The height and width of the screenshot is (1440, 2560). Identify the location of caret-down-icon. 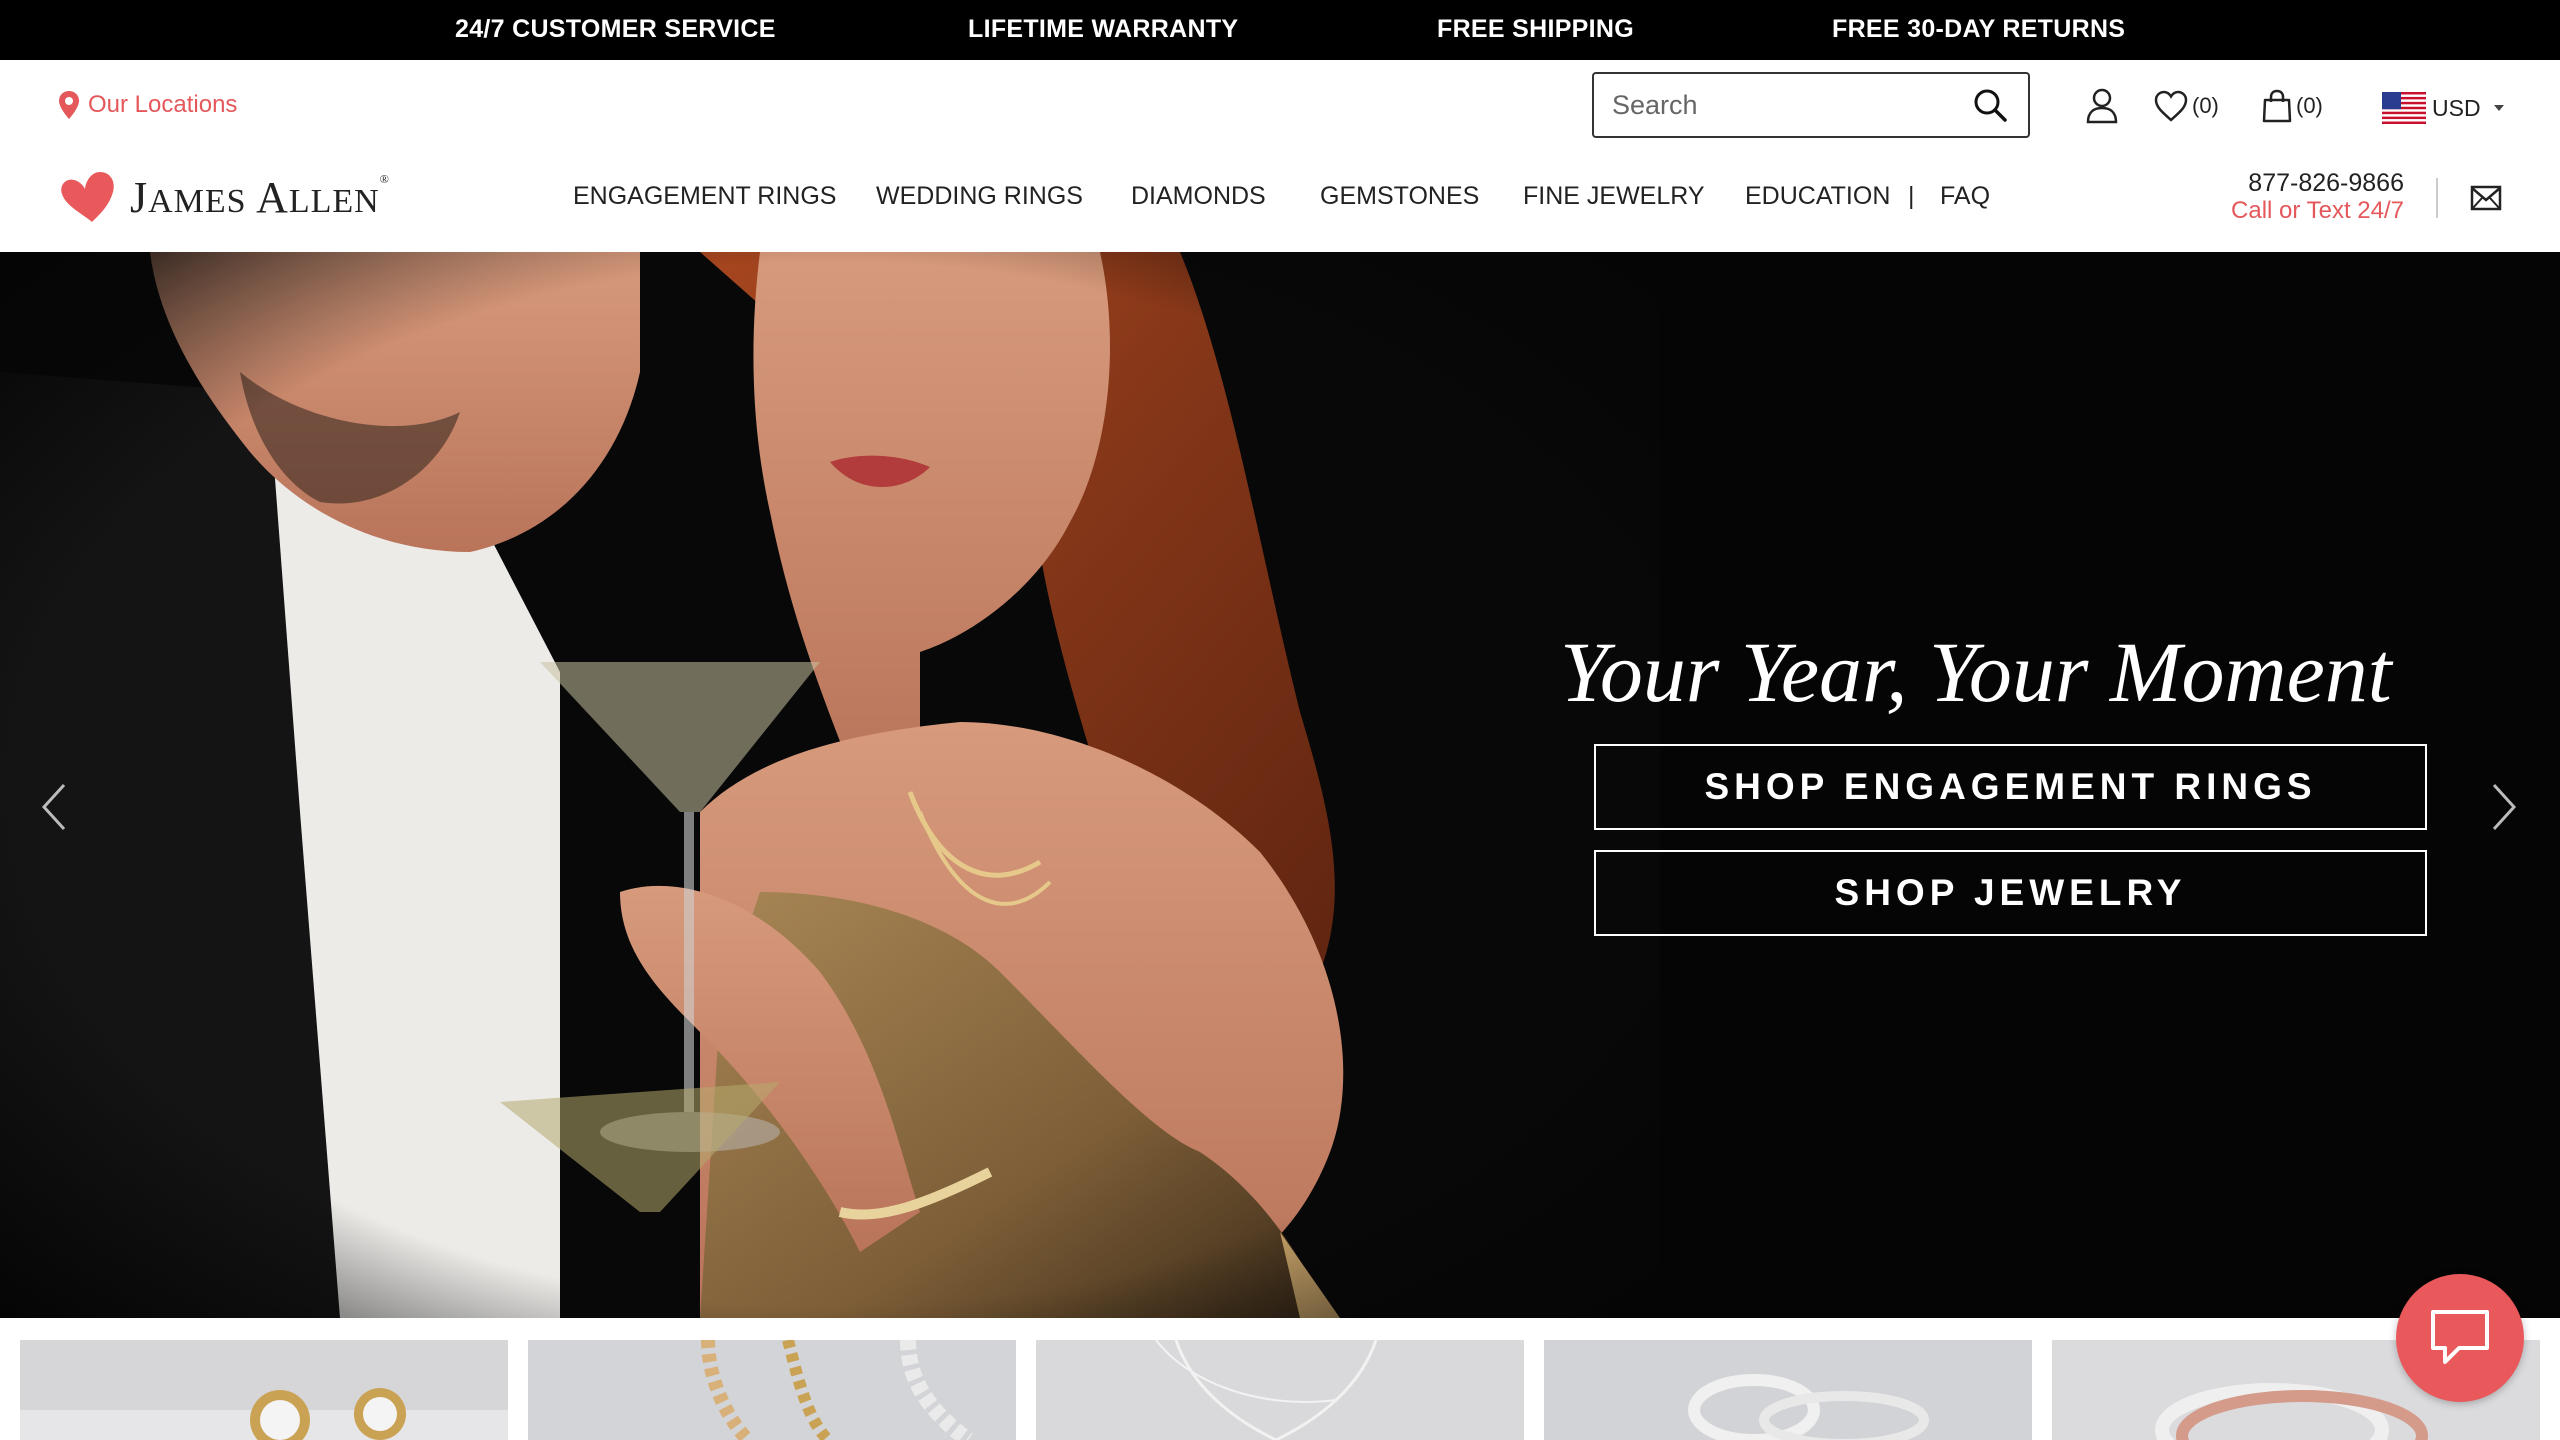
(2498, 108).